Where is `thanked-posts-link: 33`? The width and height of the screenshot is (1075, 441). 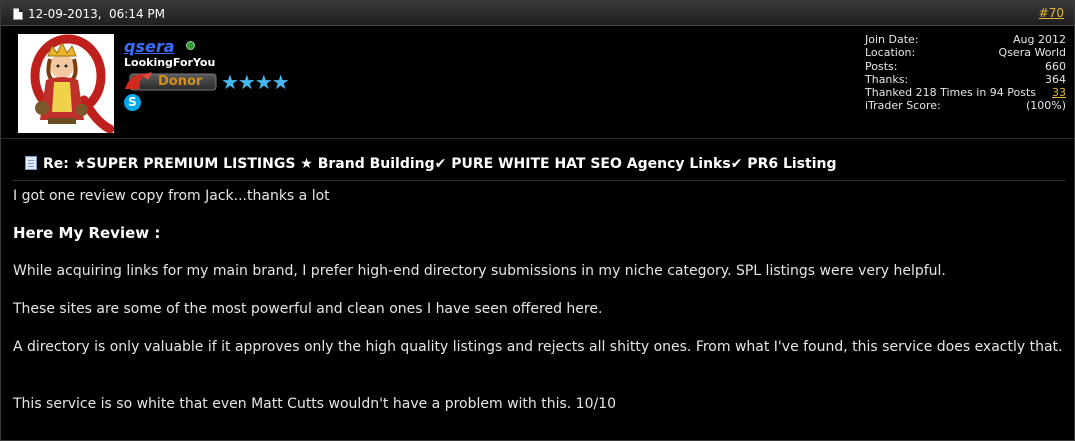
thanked-posts-link: 33 is located at coordinates (1059, 92).